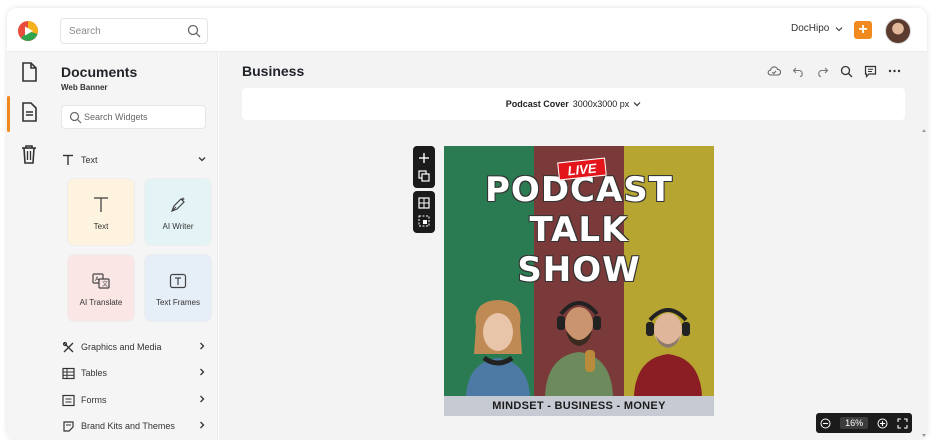  What do you see at coordinates (424, 221) in the screenshot?
I see `select-area-icon` at bounding box center [424, 221].